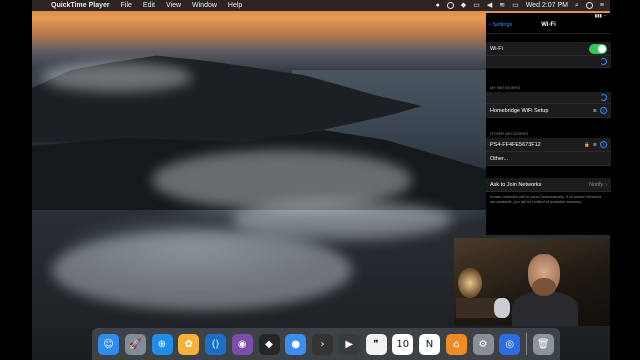 The width and height of the screenshot is (640, 360). I want to click on my-networks-header: MY NETWORKS, so click(505, 87).